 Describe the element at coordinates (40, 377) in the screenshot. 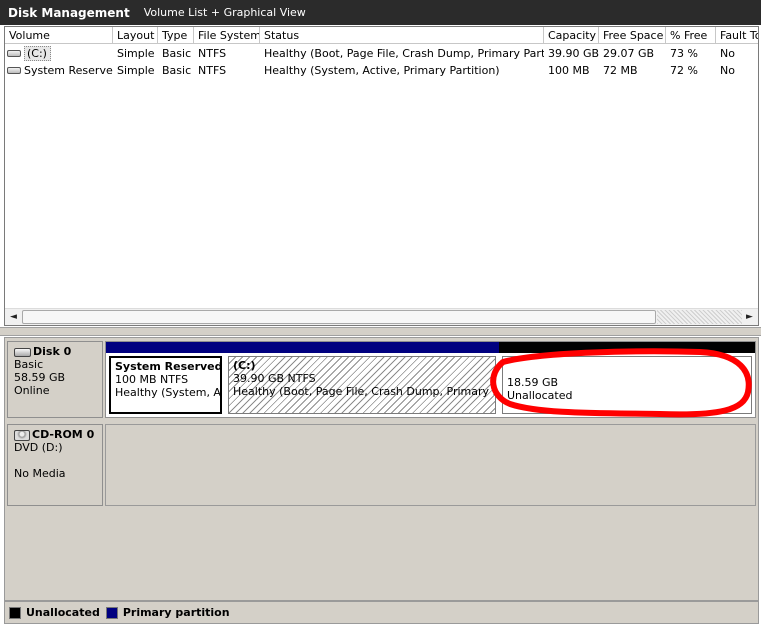

I see `disk-size: 58.59 GB` at that location.